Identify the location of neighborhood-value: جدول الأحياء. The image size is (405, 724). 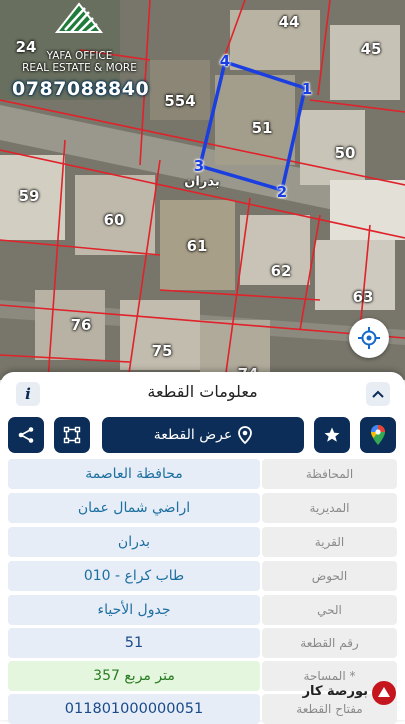
(134, 610).